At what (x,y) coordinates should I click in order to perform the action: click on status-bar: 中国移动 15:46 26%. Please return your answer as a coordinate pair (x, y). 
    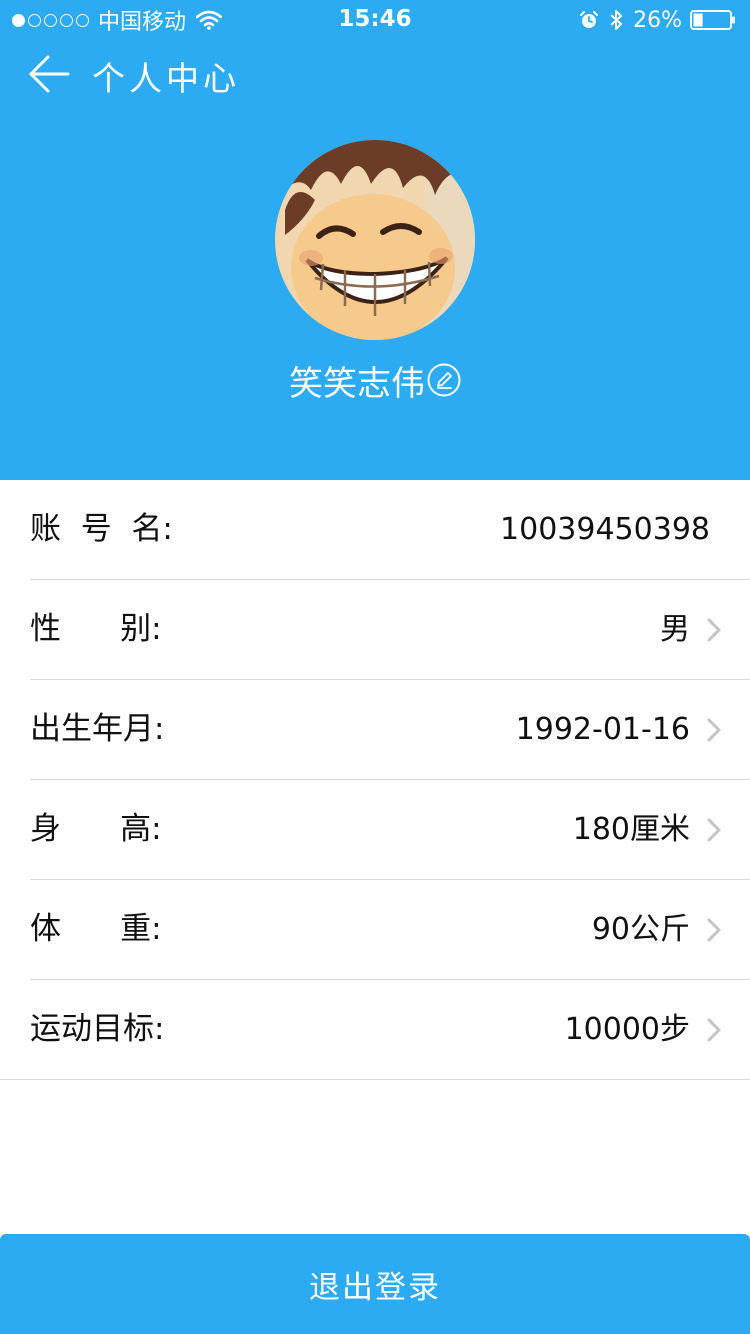
    Looking at the image, I should click on (375, 20).